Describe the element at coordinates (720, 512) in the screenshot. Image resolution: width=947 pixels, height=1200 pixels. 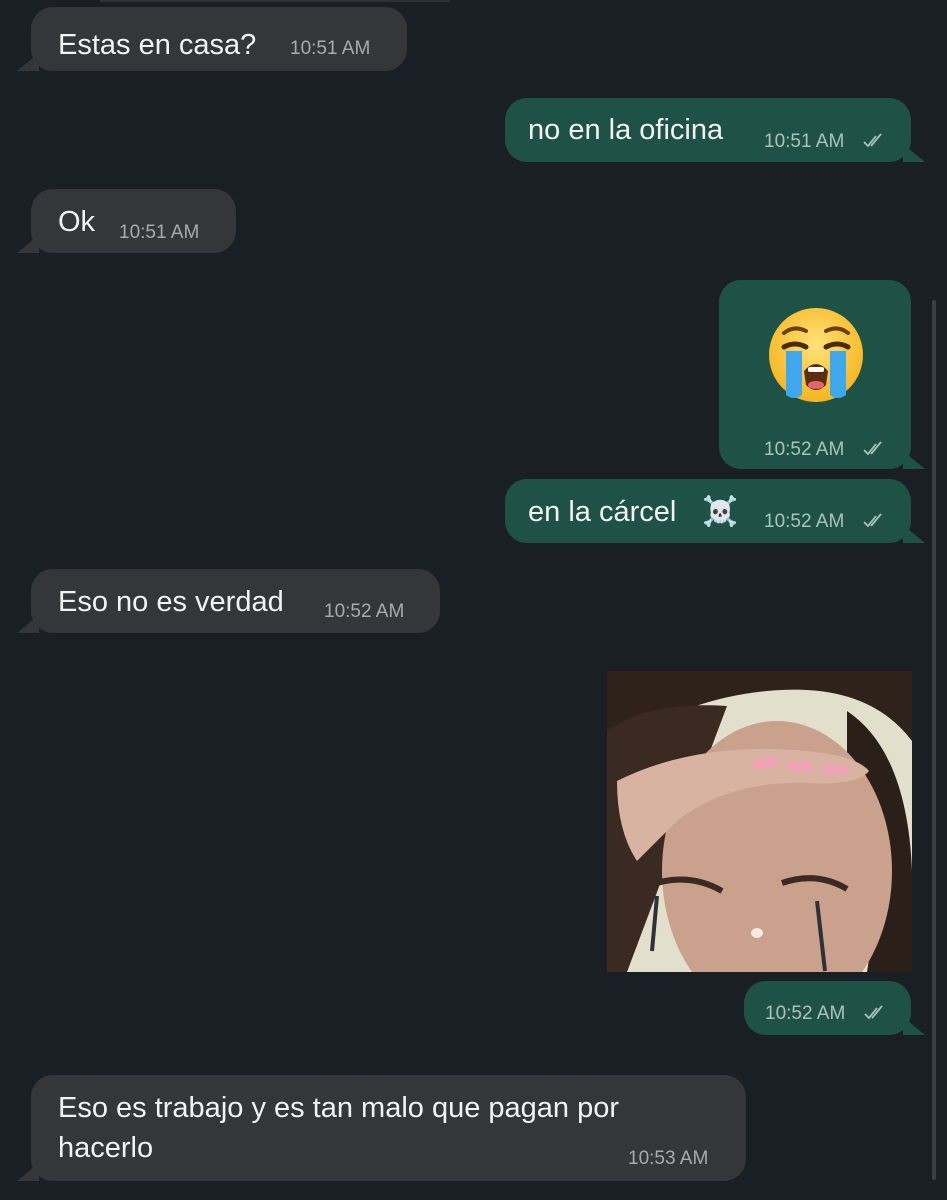
I see `skull-and-crossbones-icon: ☠️` at that location.